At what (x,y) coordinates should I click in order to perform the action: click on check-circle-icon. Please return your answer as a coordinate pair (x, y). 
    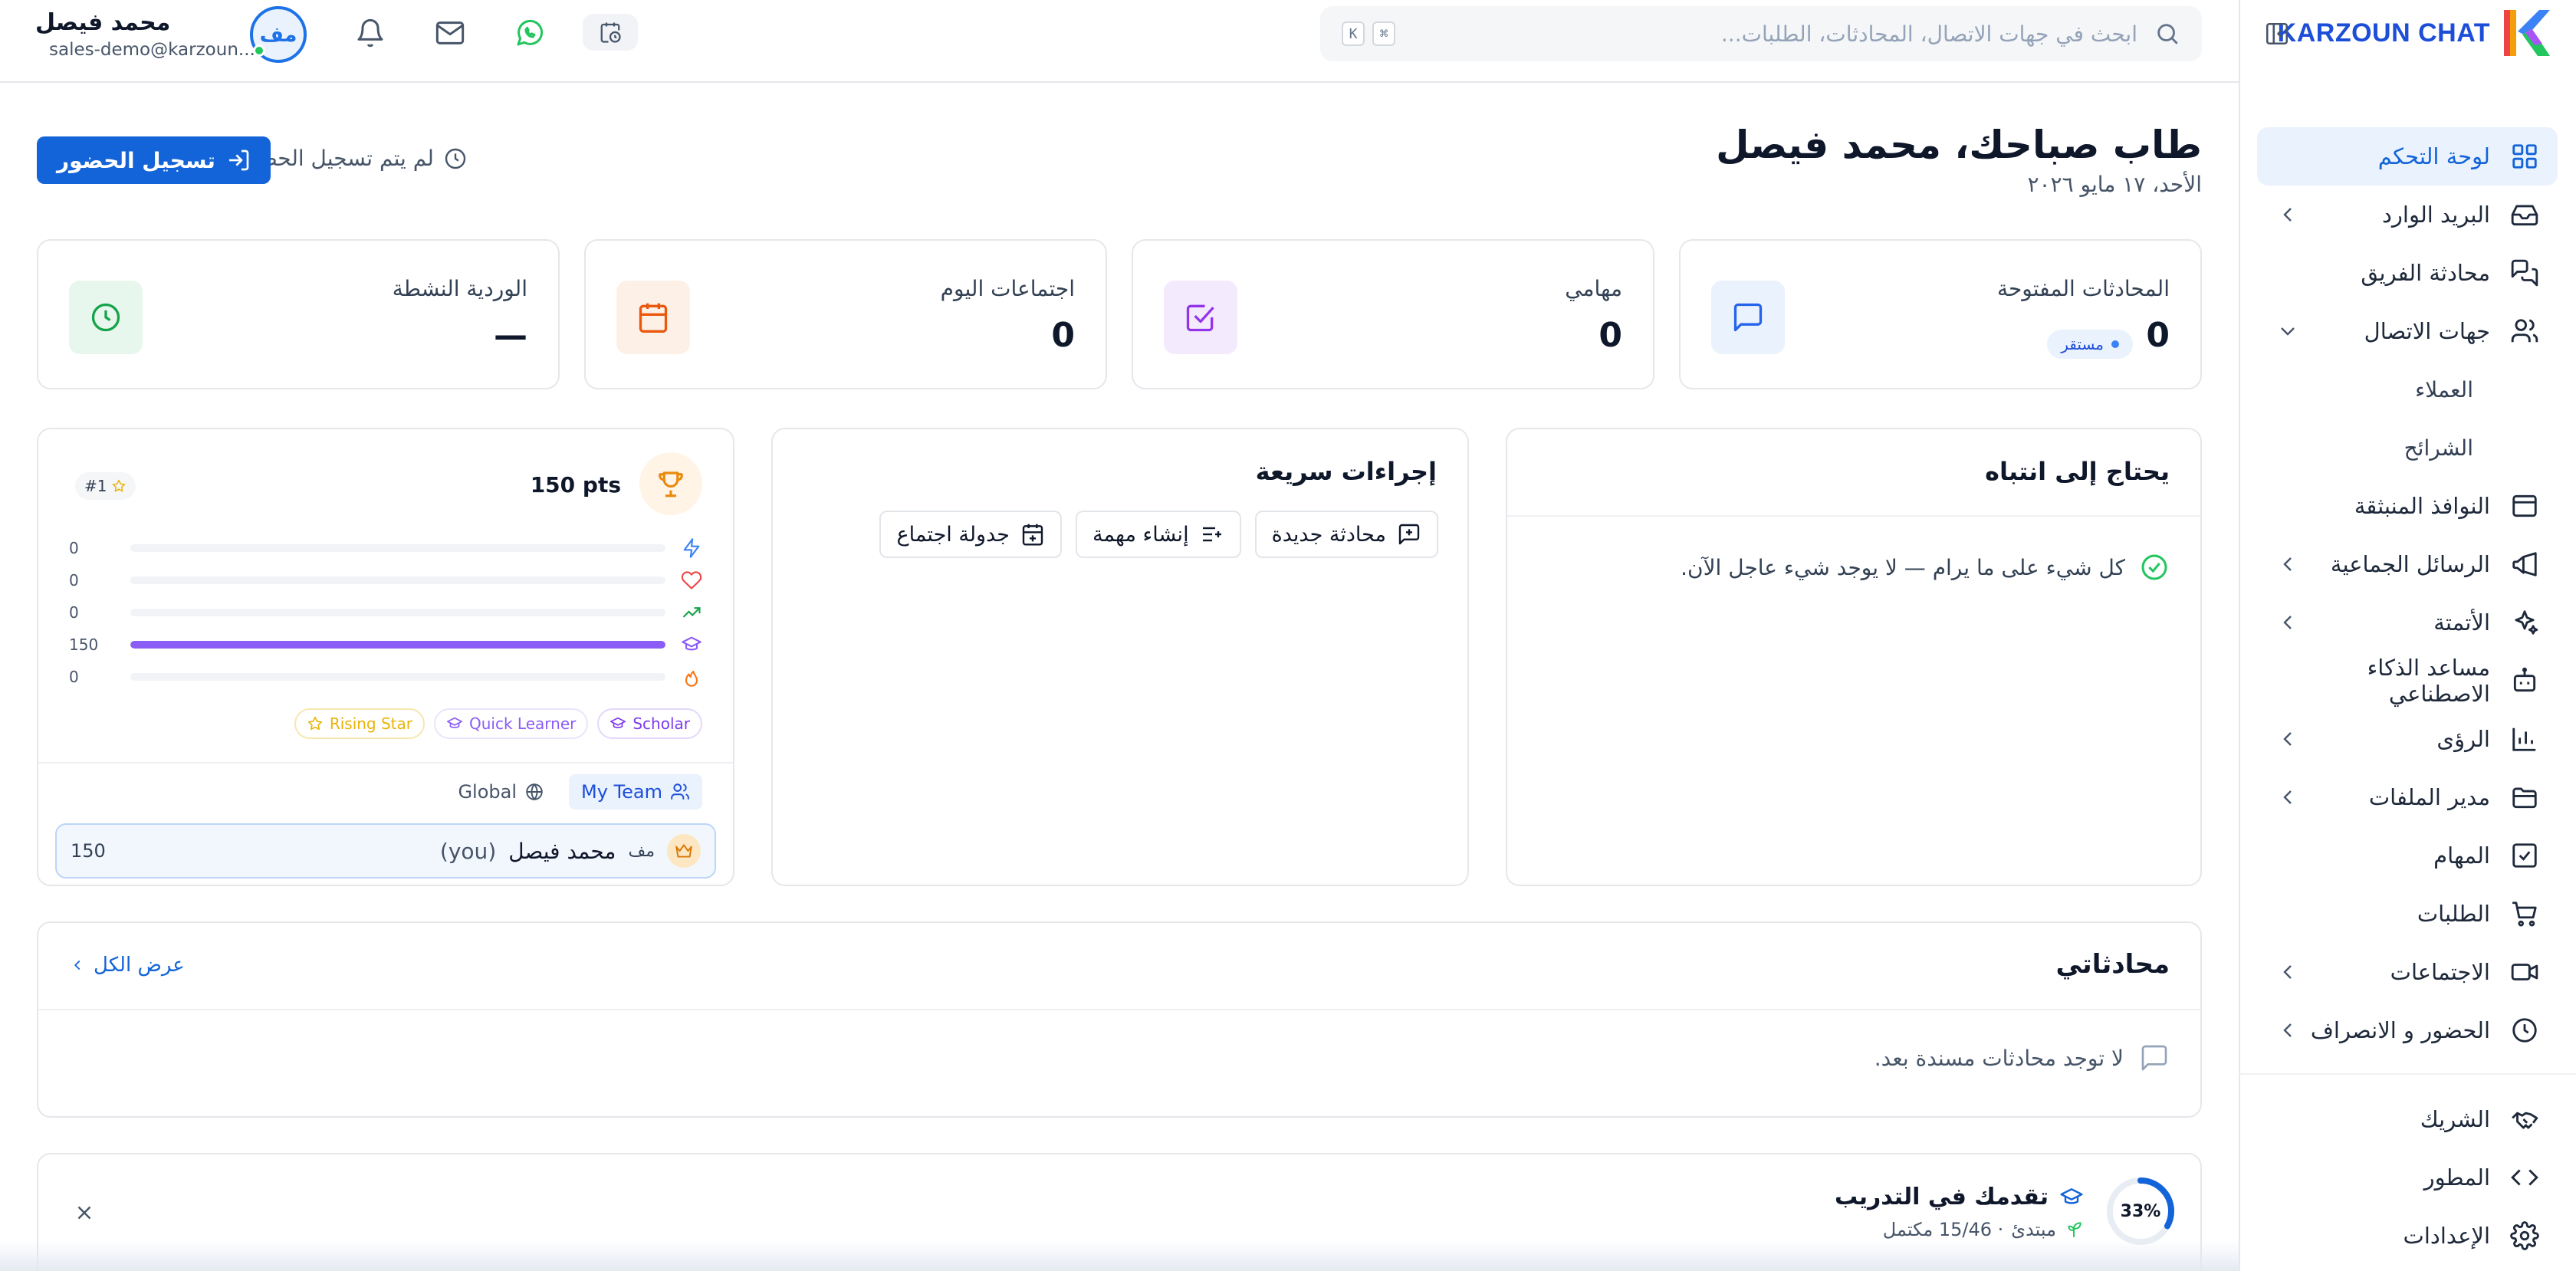
    Looking at the image, I should click on (2154, 567).